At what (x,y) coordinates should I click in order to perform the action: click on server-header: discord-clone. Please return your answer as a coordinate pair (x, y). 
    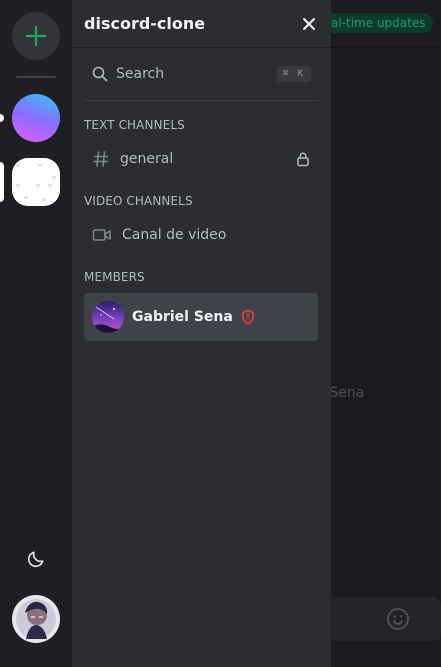
    Looking at the image, I should click on (201, 24).